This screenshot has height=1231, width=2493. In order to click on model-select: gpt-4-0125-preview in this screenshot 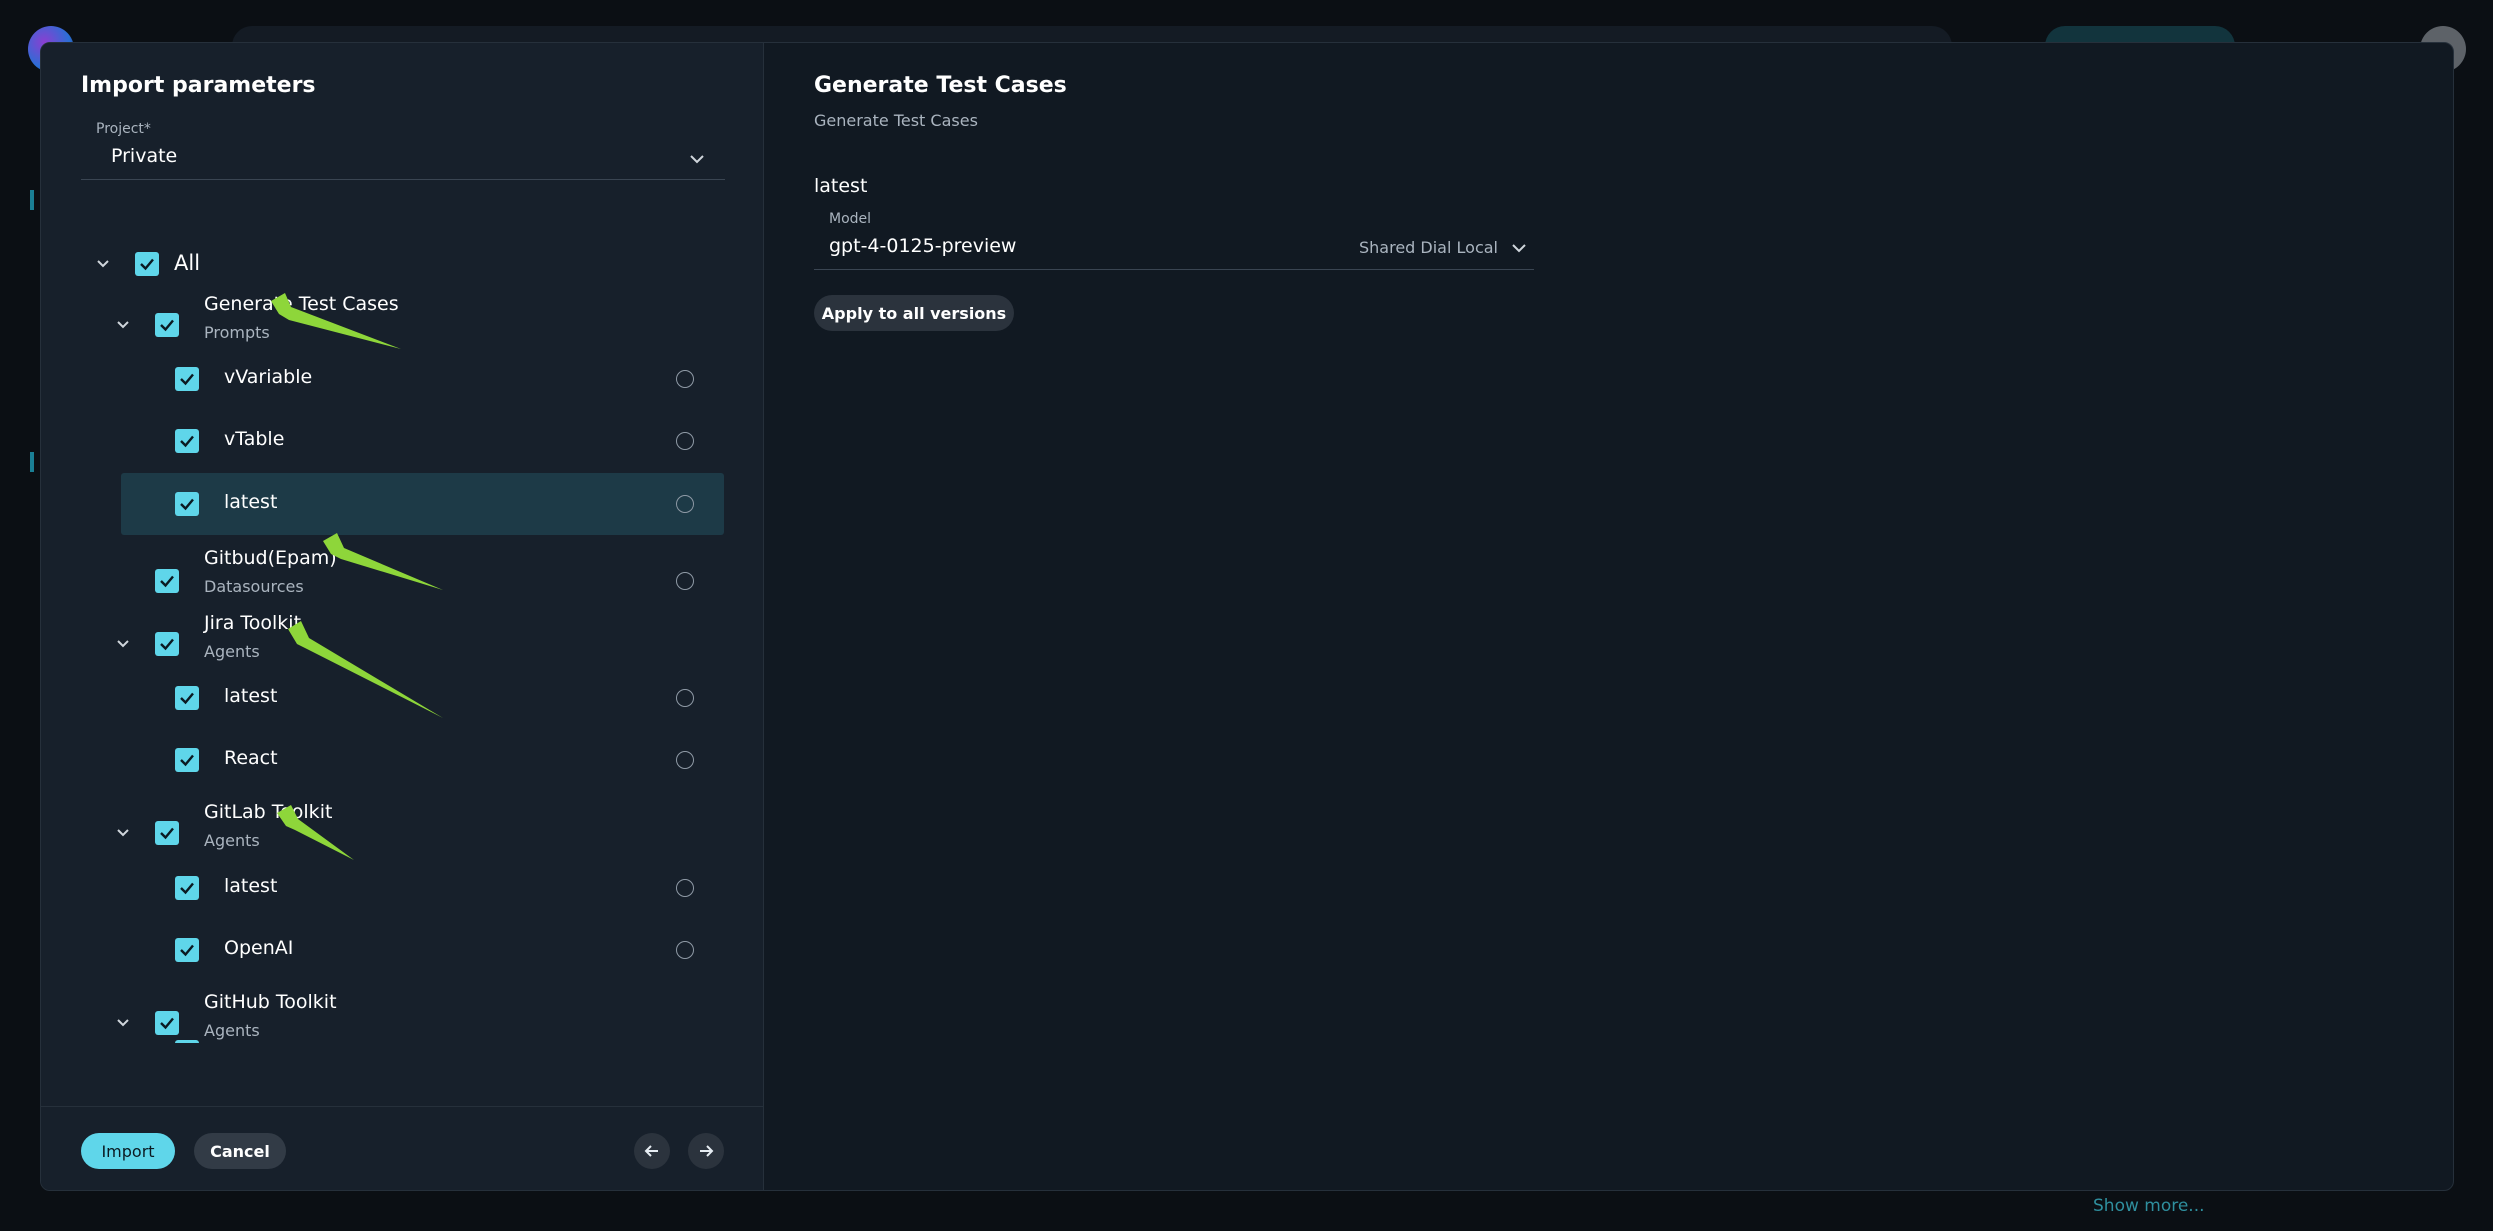, I will do `click(922, 246)`.